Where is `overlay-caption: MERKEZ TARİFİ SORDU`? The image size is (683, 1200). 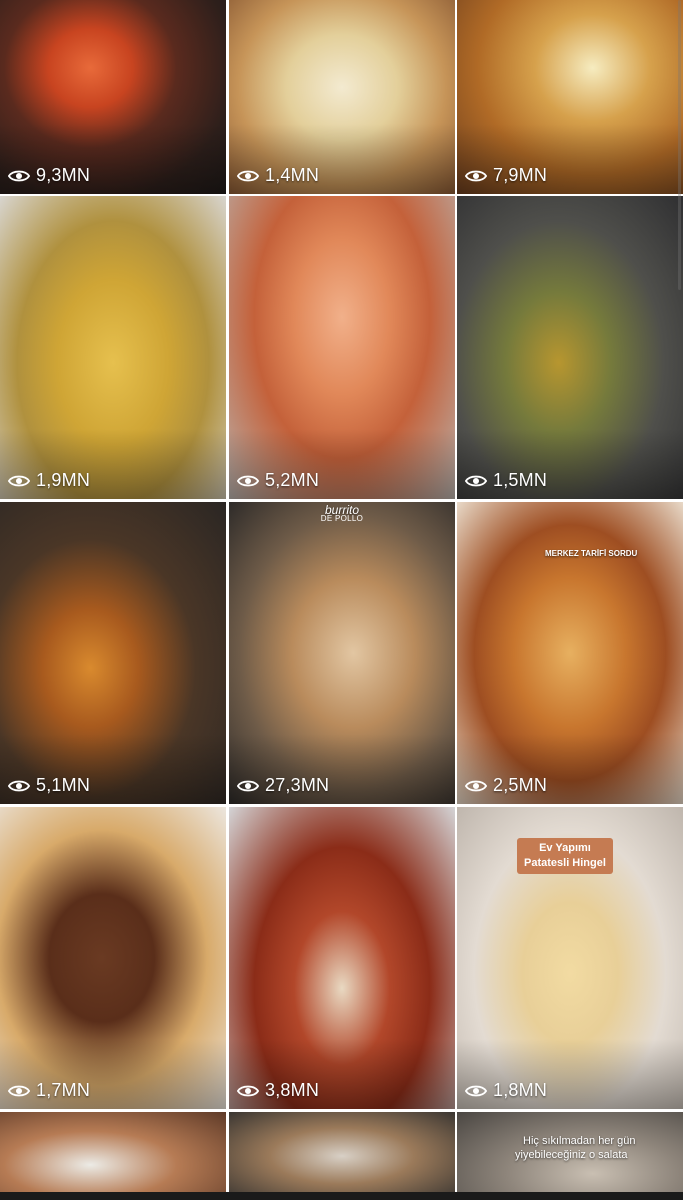
overlay-caption: MERKEZ TARİFİ SORDU is located at coordinates (591, 553).